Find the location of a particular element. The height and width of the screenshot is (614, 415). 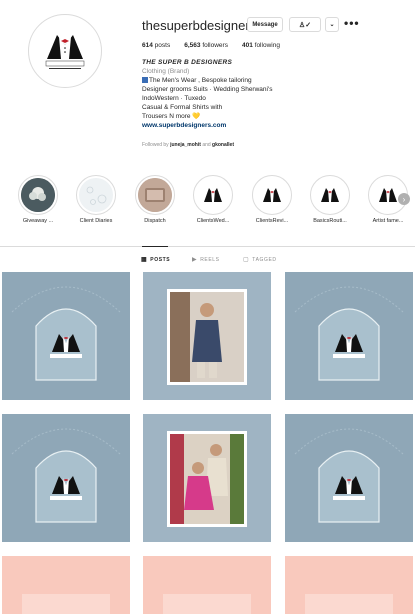

profile-stats: 614 posts 6,563 followers 401 following is located at coordinates (211, 45).